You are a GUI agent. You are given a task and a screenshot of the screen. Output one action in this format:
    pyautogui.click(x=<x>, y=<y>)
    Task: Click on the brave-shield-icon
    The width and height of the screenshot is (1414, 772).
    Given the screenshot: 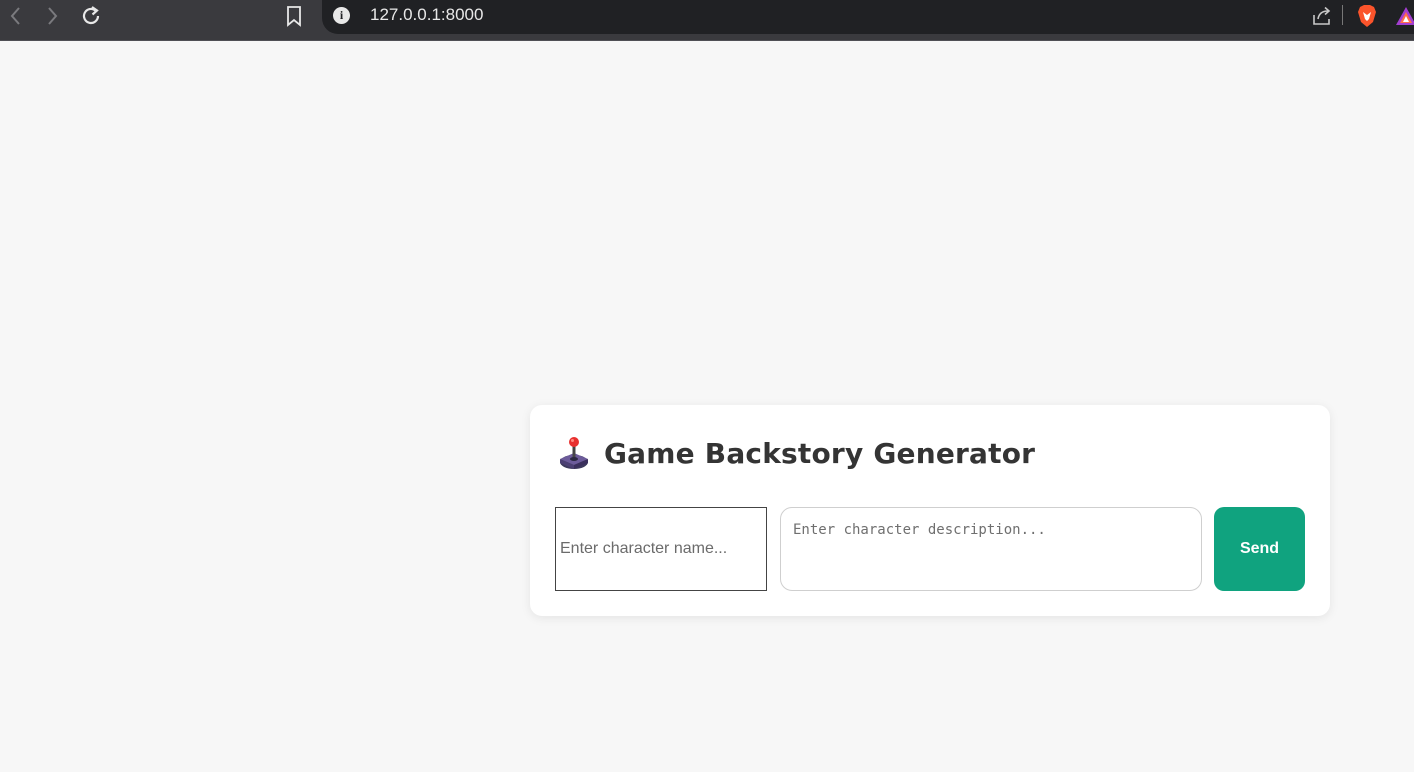 What is the action you would take?
    pyautogui.click(x=1367, y=16)
    